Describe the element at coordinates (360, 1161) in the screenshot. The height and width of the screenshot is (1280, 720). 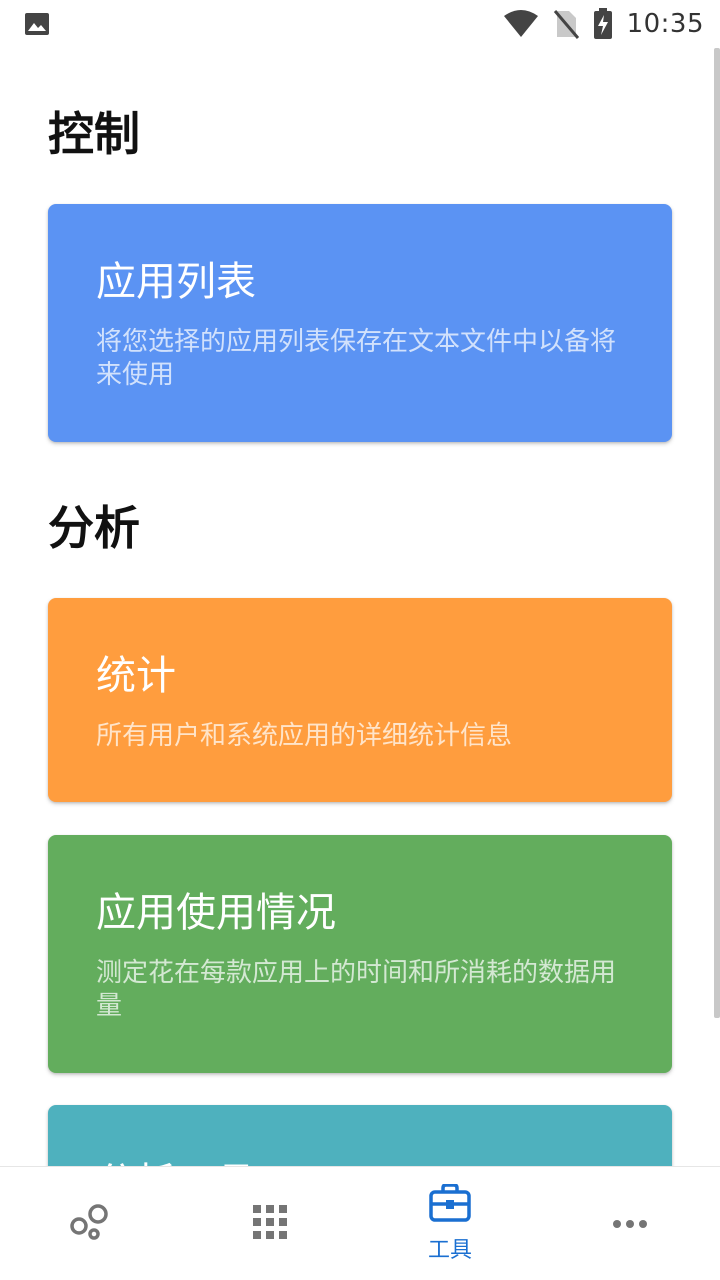
I see `card-title: 分析工具` at that location.